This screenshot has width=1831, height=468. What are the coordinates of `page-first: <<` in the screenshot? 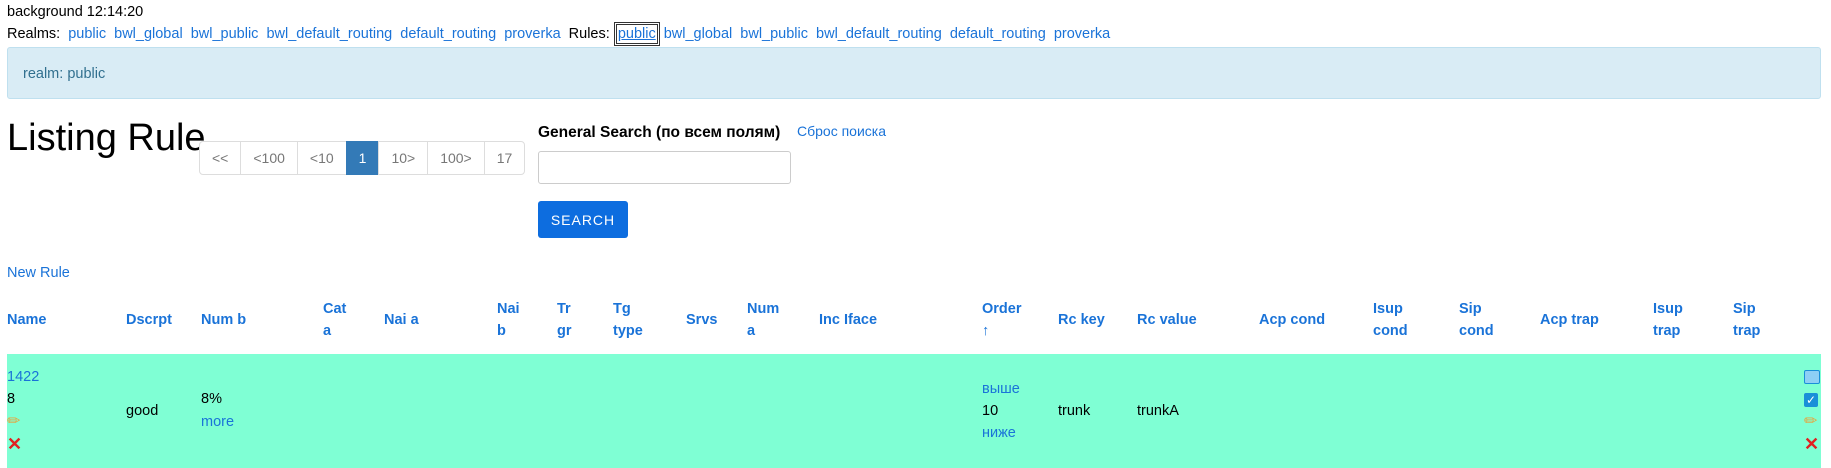 It's located at (220, 158).